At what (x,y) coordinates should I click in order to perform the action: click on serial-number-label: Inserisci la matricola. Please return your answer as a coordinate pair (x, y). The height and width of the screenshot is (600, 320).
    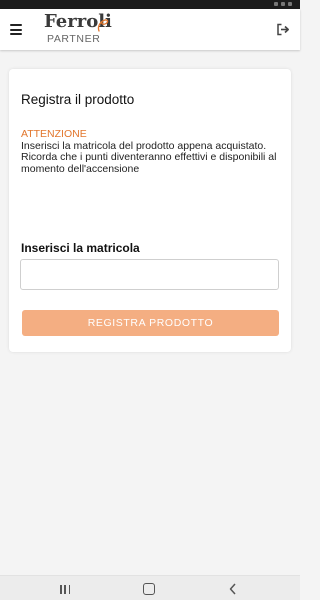
    Looking at the image, I should click on (80, 248).